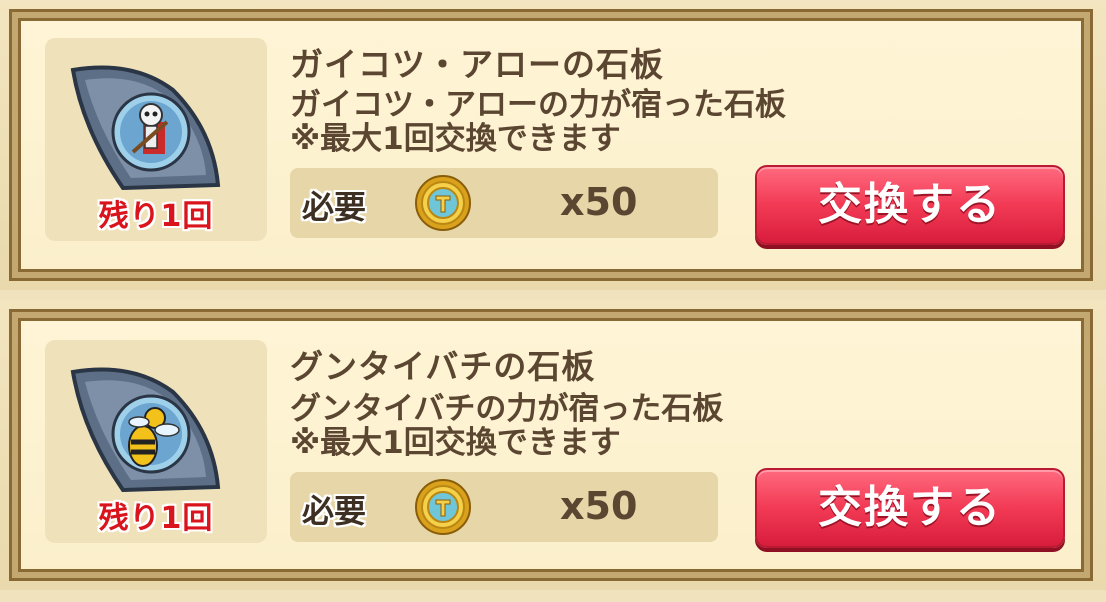 This screenshot has width=1106, height=602. I want to click on item-title: グンタイバチの石板, so click(443, 366).